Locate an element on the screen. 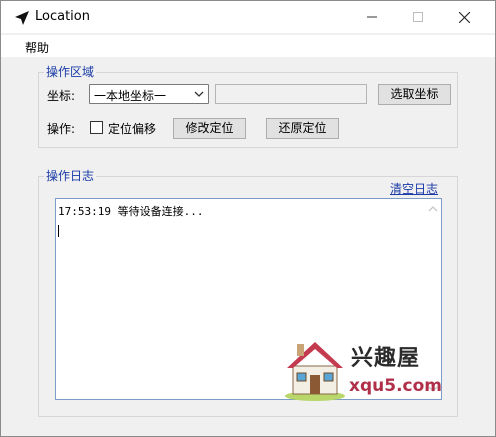 The width and height of the screenshot is (496, 437). maximize-icon is located at coordinates (418, 17).